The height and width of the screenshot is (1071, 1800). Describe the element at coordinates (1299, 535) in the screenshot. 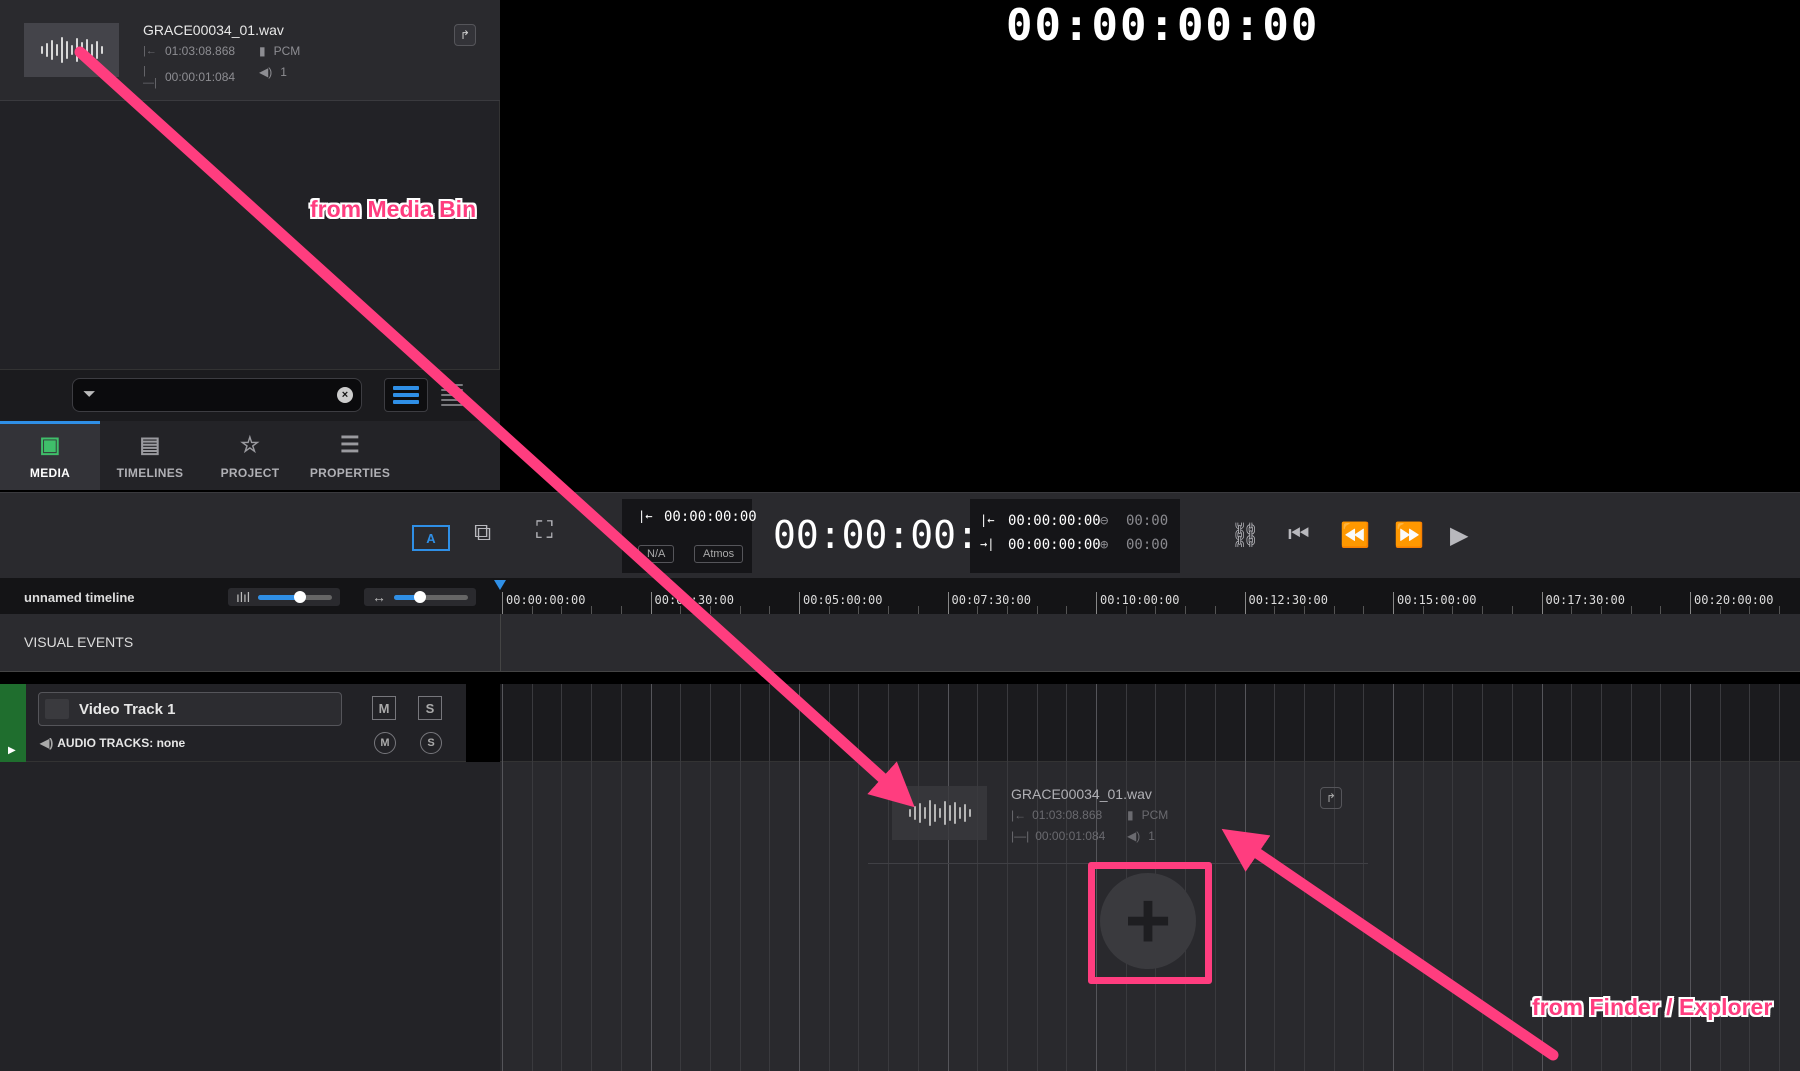

I see `skip-to-start-icon: ⏮` at that location.